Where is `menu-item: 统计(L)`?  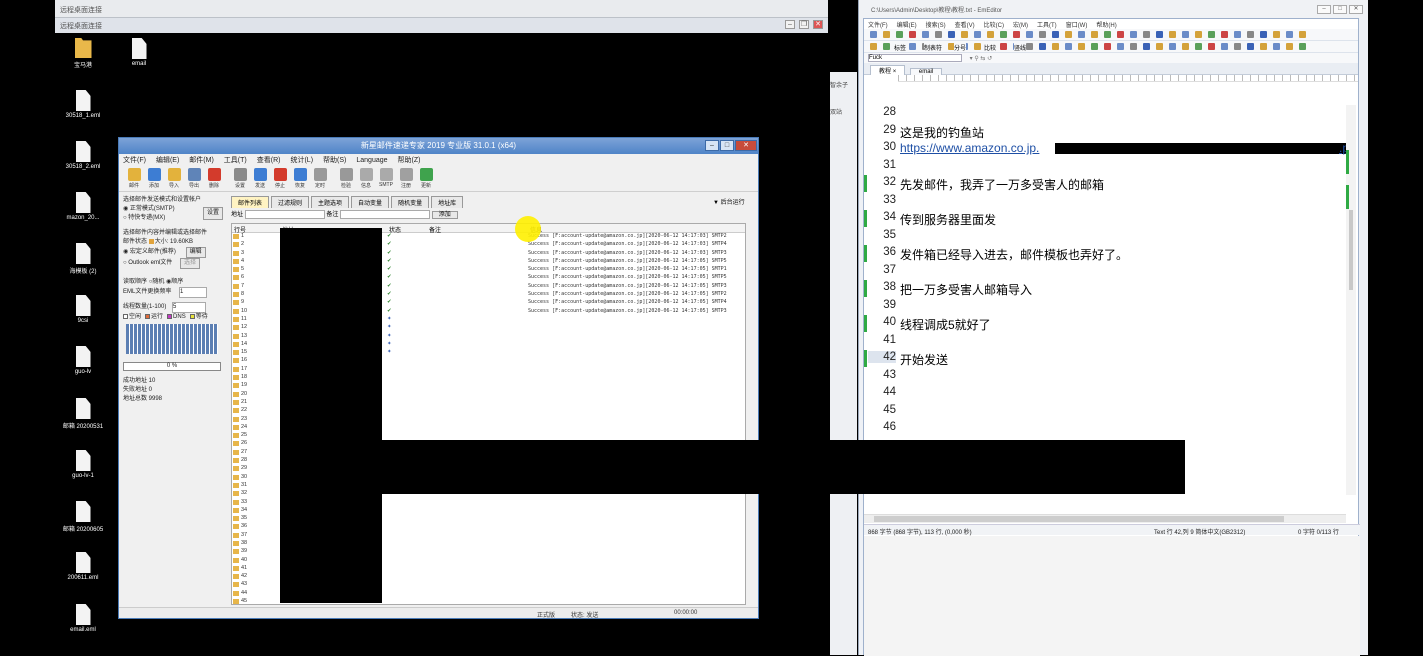 menu-item: 统计(L) is located at coordinates (301, 160).